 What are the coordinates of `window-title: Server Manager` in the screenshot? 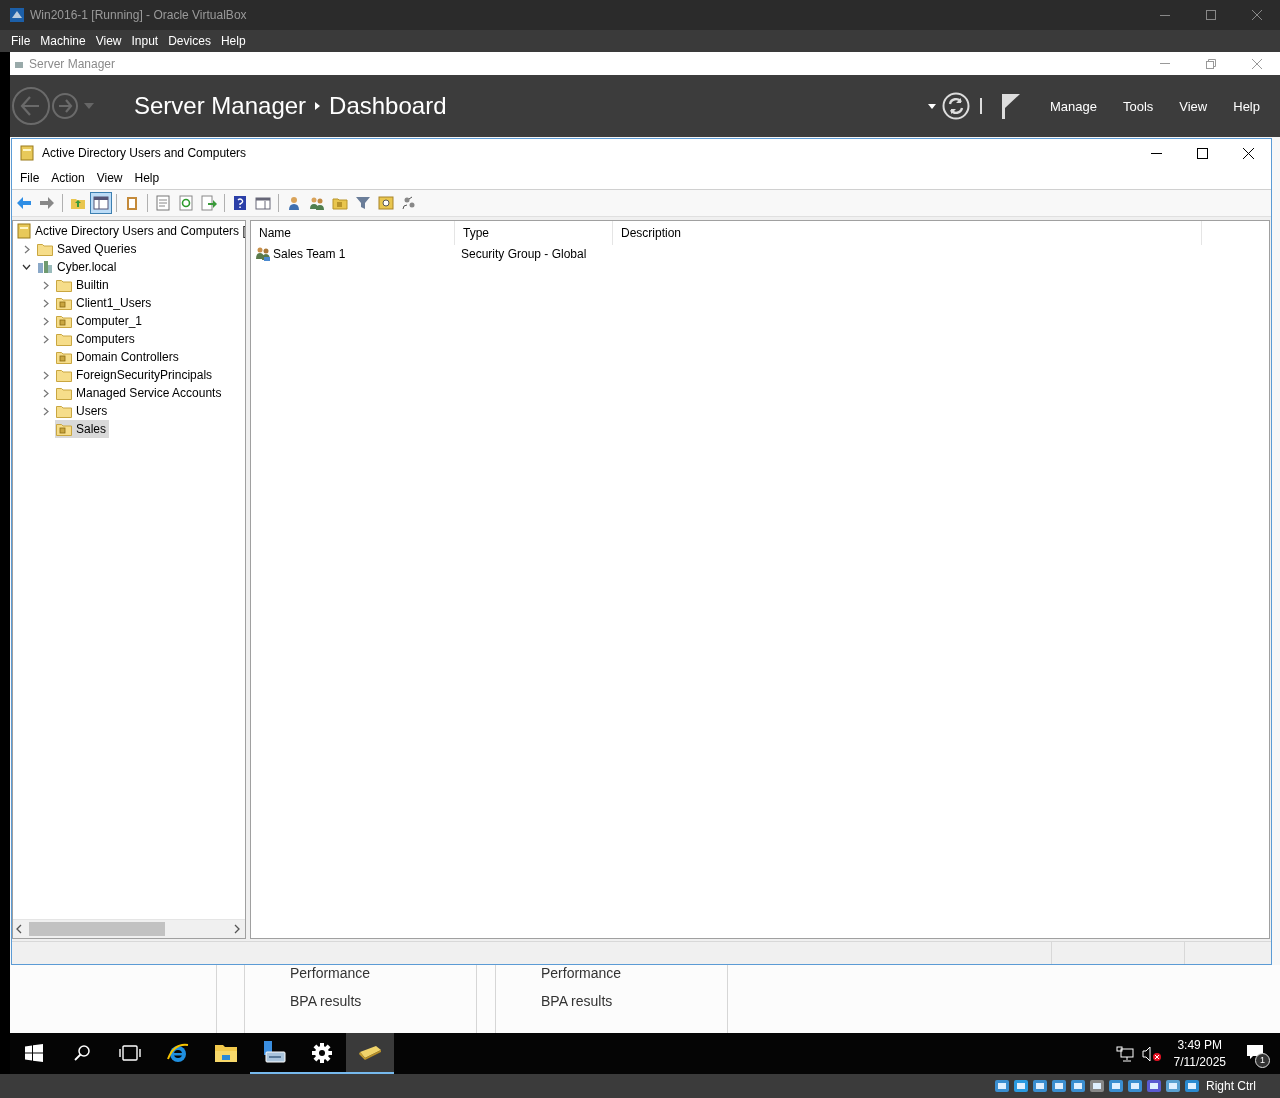 It's located at (73, 63).